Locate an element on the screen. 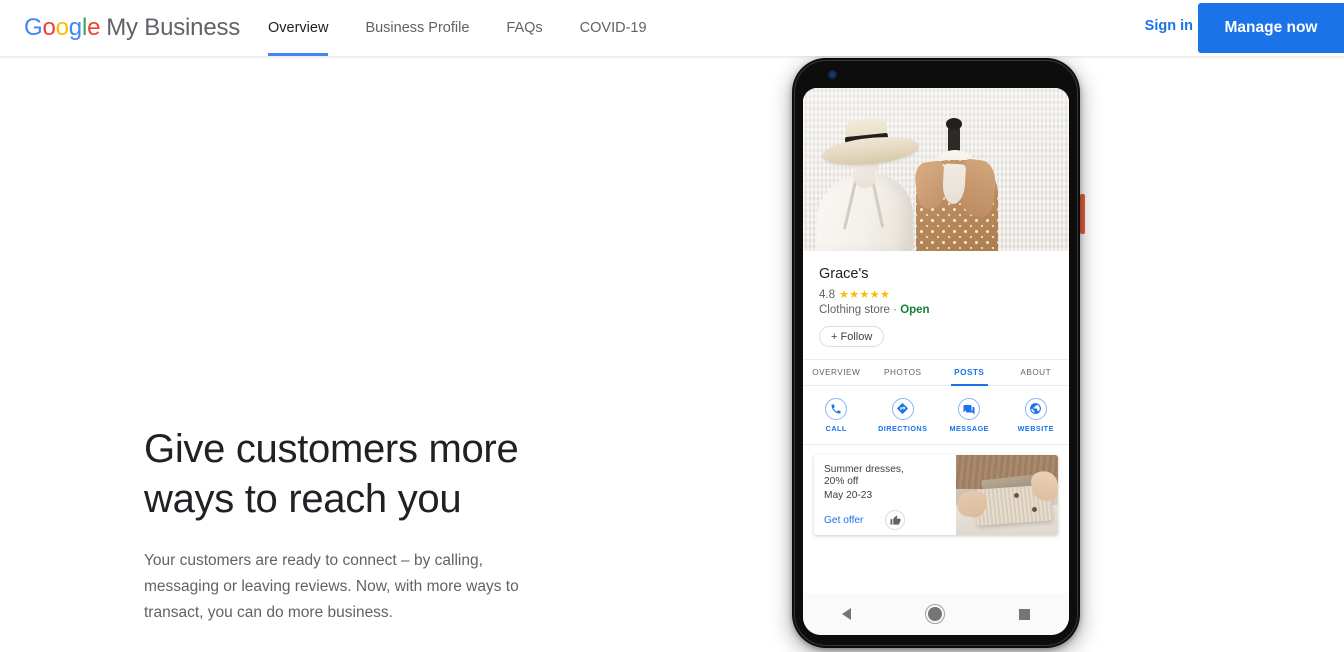 The width and height of the screenshot is (1344, 652). rating-row: 4.8 ★★★★★ is located at coordinates (936, 295).